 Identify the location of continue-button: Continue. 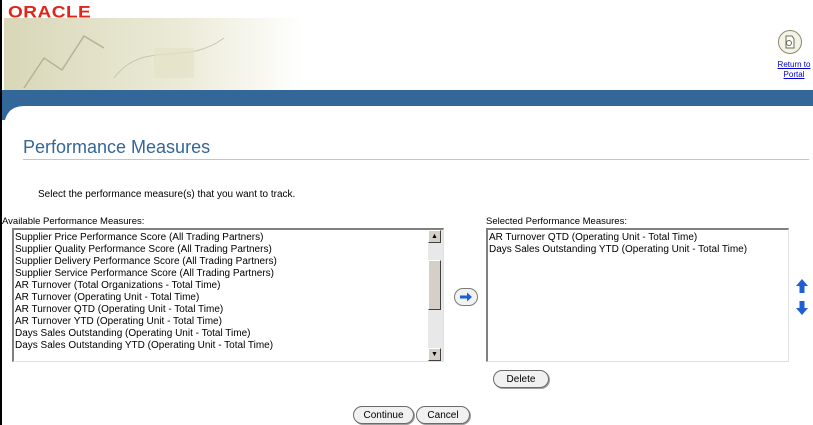
(383, 415).